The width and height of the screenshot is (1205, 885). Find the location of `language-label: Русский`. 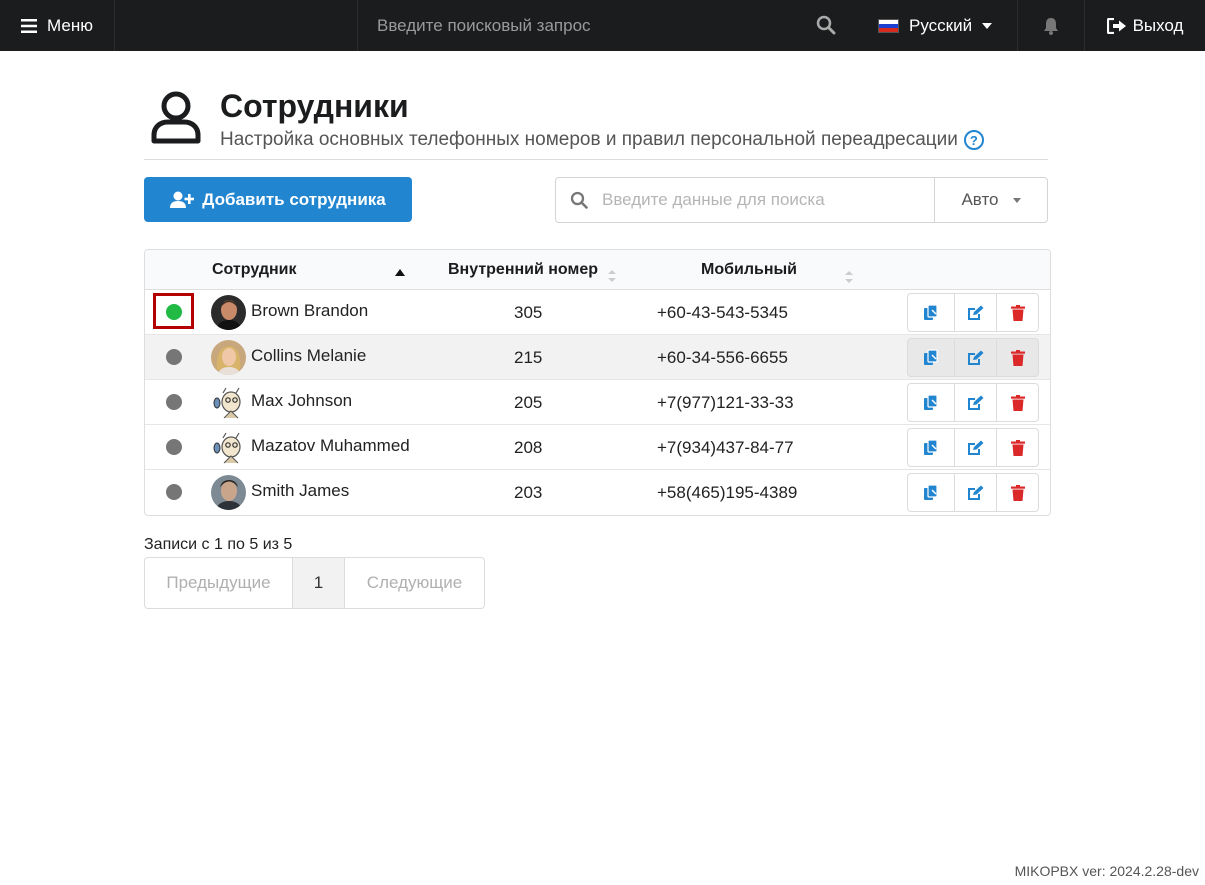

language-label: Русский is located at coordinates (941, 25).